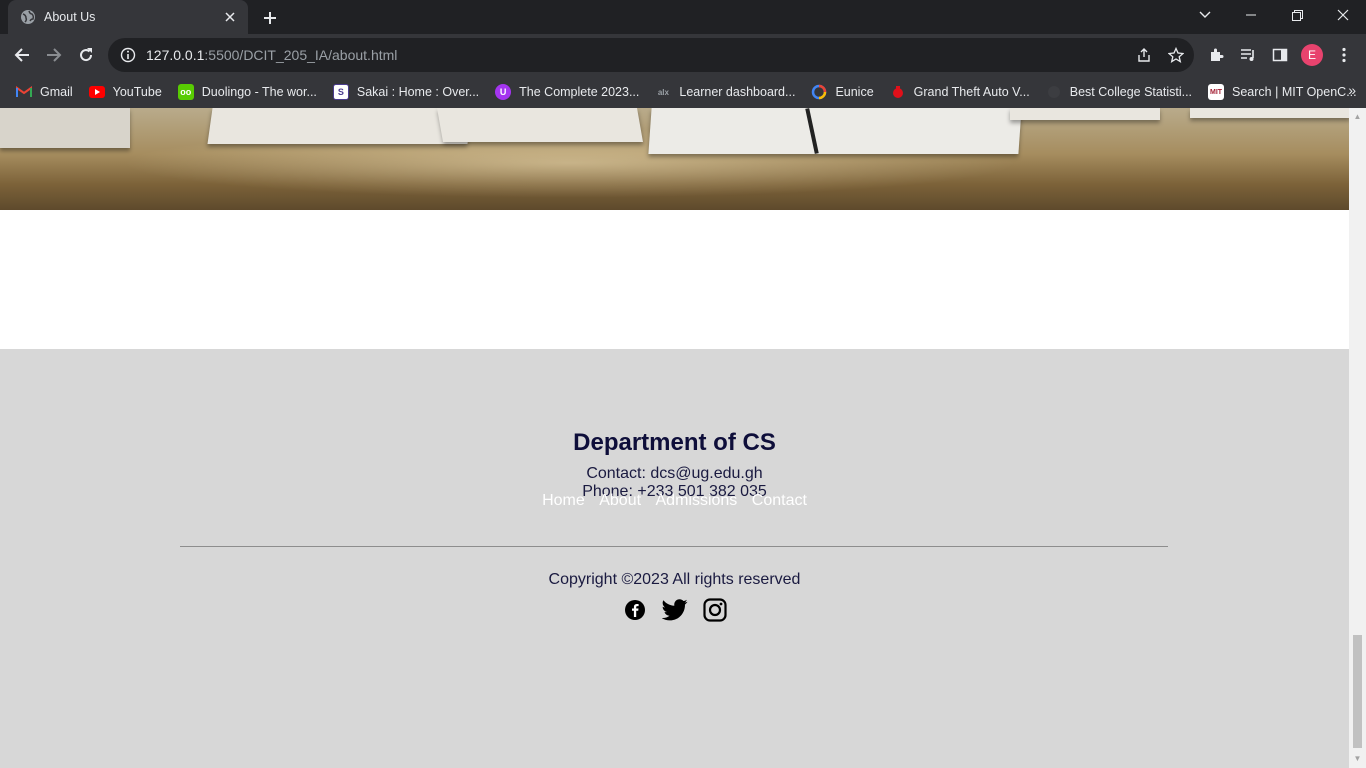  I want to click on restore-icon, so click(1297, 15).